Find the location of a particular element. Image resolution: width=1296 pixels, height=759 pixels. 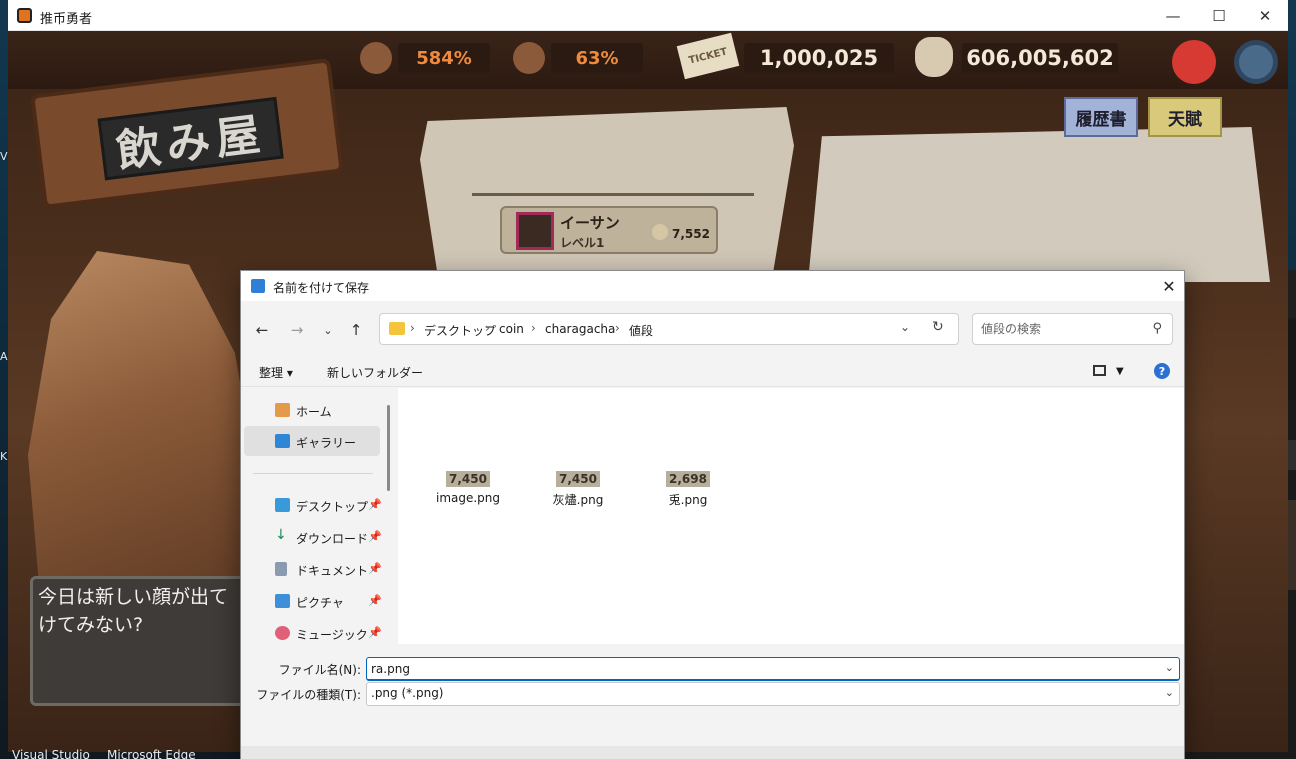

recent-locations-chevron-icon: ⌄ is located at coordinates (328, 330).